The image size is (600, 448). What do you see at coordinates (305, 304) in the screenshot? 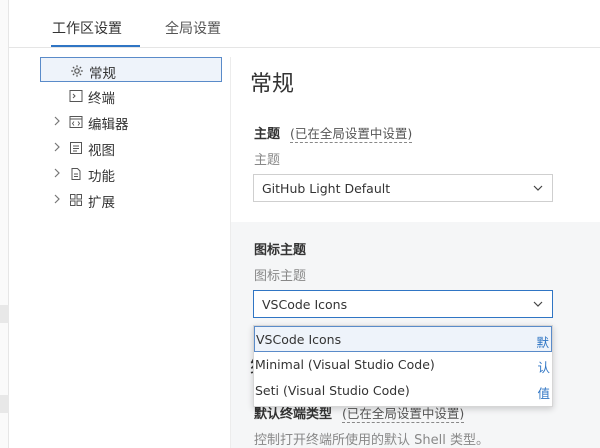
I see `icon-theme-select-value: VSCode Icons` at bounding box center [305, 304].